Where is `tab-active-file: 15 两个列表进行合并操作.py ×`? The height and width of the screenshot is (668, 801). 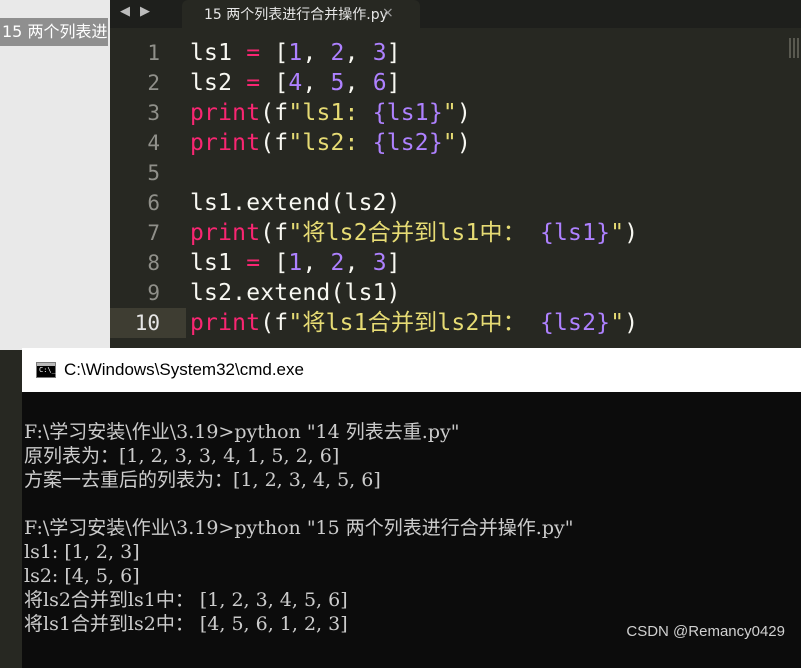
tab-active-file: 15 两个列表进行合并操作.py × is located at coordinates (301, 14).